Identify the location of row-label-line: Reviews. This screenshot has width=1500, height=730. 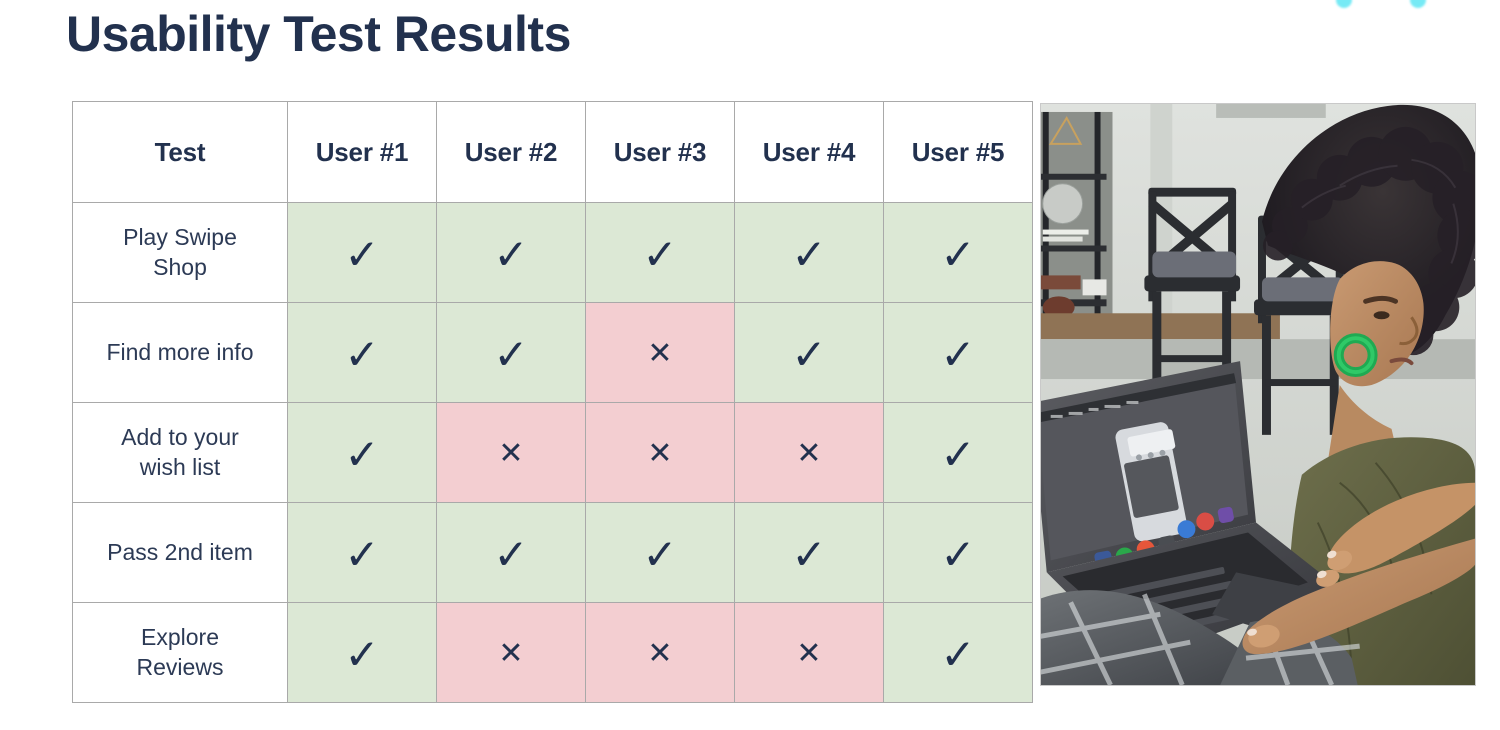
(180, 666).